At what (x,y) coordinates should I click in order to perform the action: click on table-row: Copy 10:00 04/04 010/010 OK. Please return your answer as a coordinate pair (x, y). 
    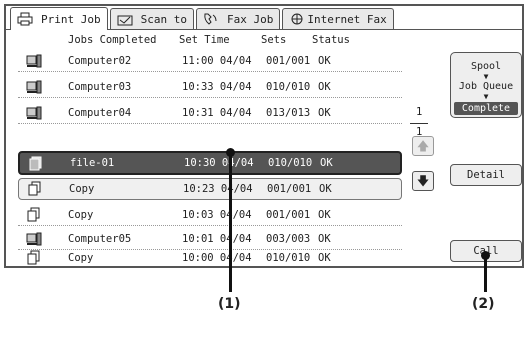
    Looking at the image, I should click on (210, 258).